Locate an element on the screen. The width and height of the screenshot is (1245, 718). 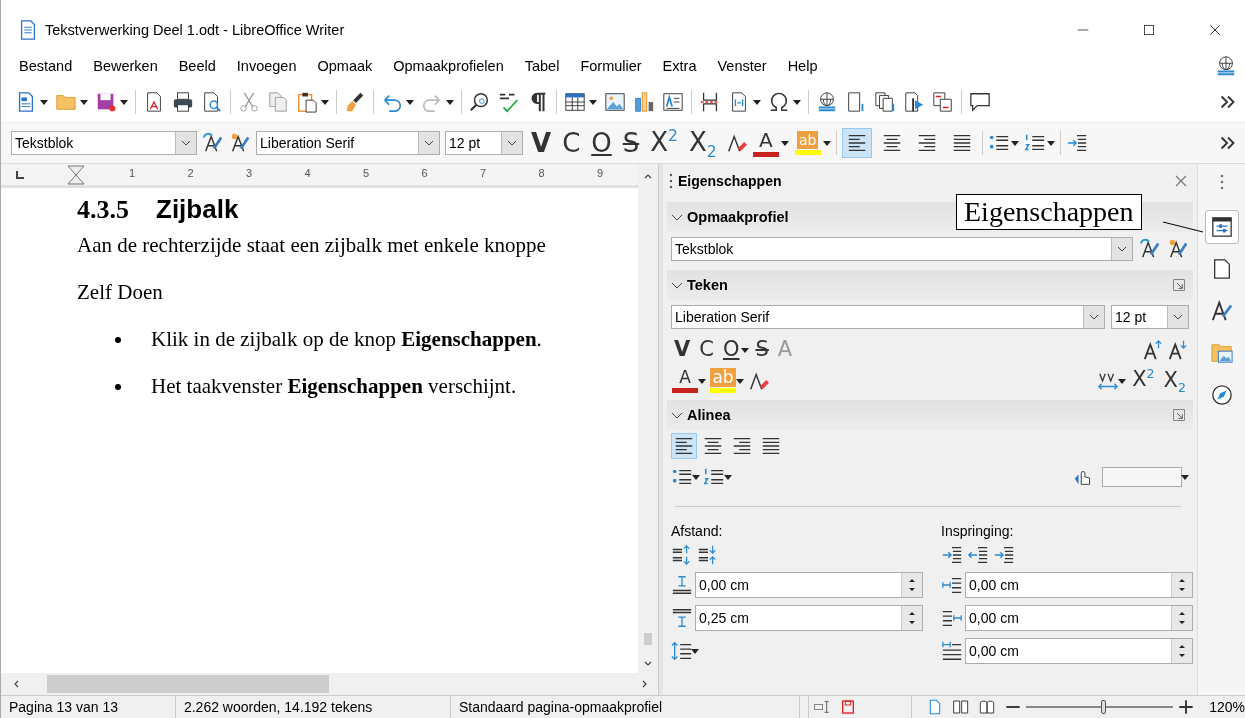
background-color-field is located at coordinates (1142, 476).